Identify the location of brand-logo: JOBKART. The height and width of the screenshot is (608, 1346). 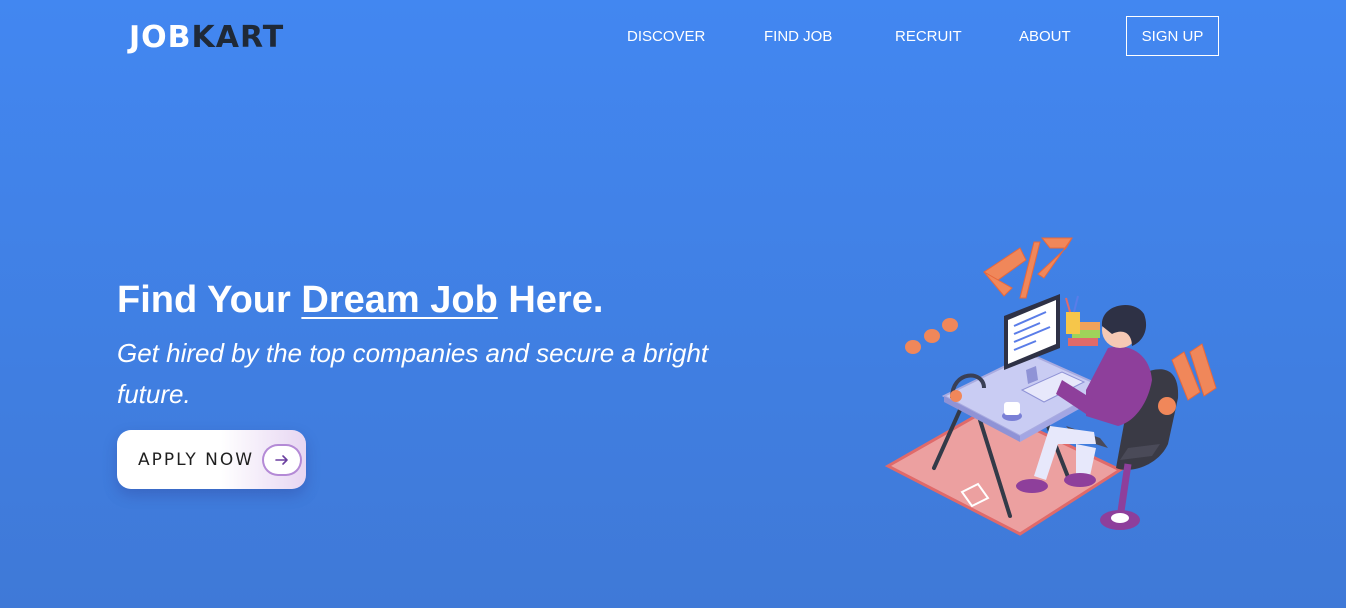
(206, 38).